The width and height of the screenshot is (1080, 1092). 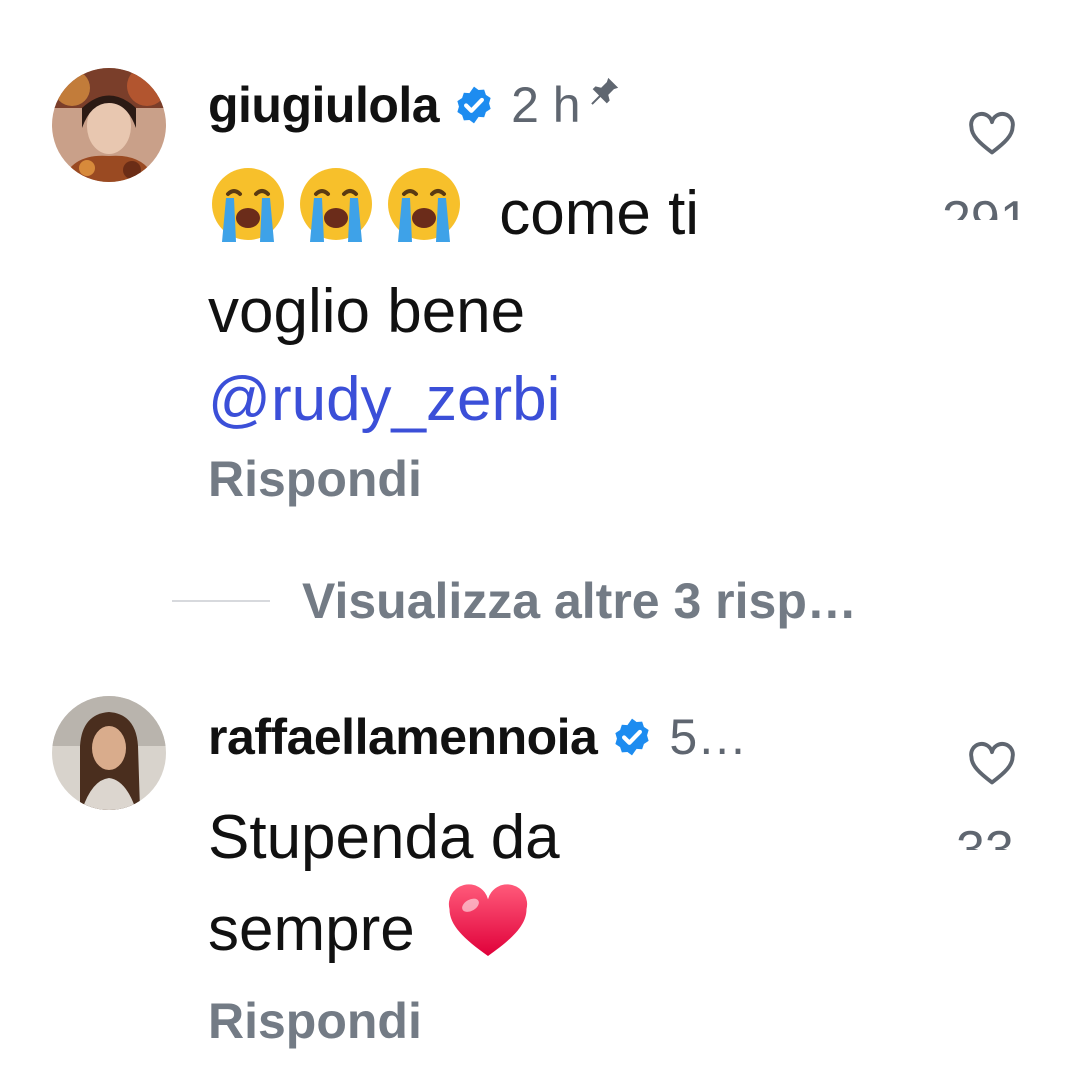 I want to click on like-count: 291, so click(x=985, y=205).